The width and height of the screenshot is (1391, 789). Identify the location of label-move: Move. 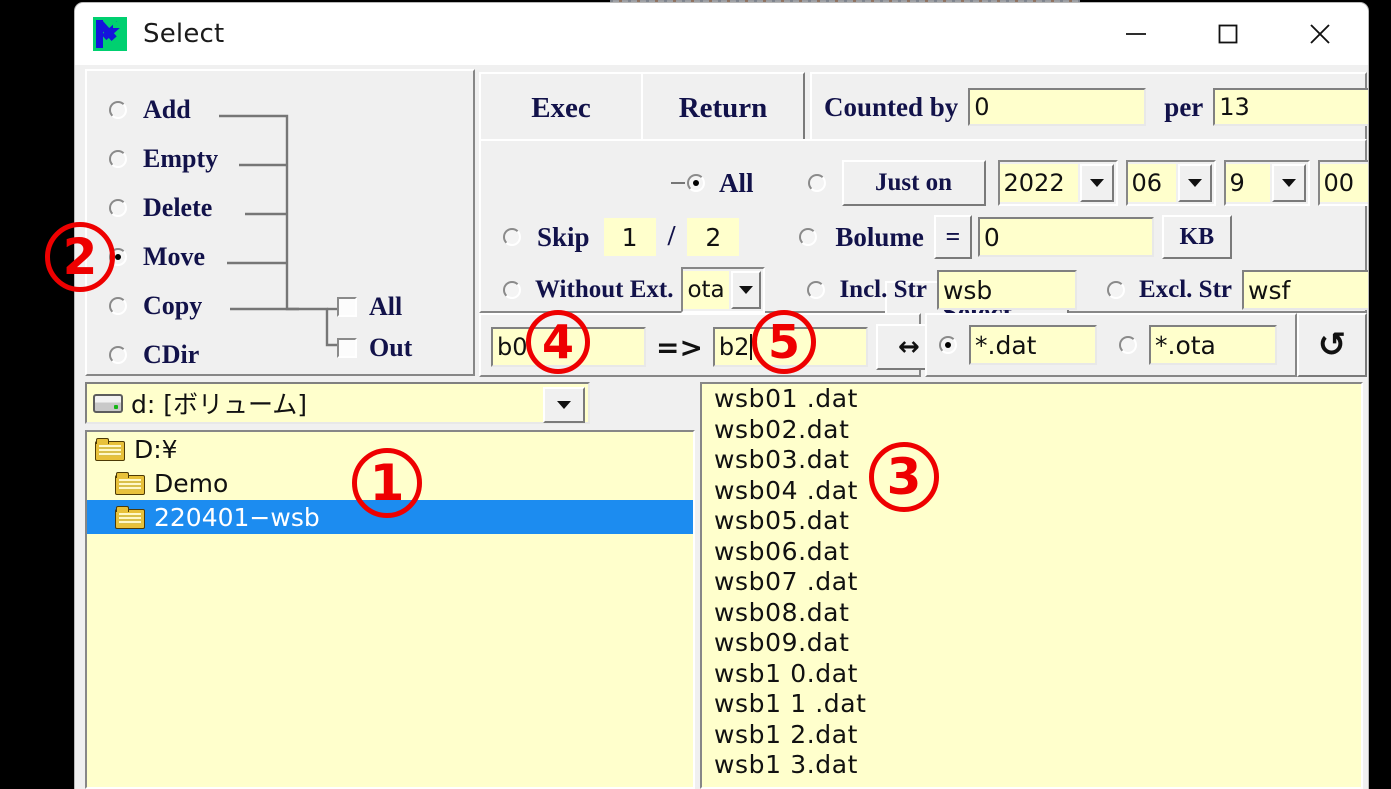
(174, 256).